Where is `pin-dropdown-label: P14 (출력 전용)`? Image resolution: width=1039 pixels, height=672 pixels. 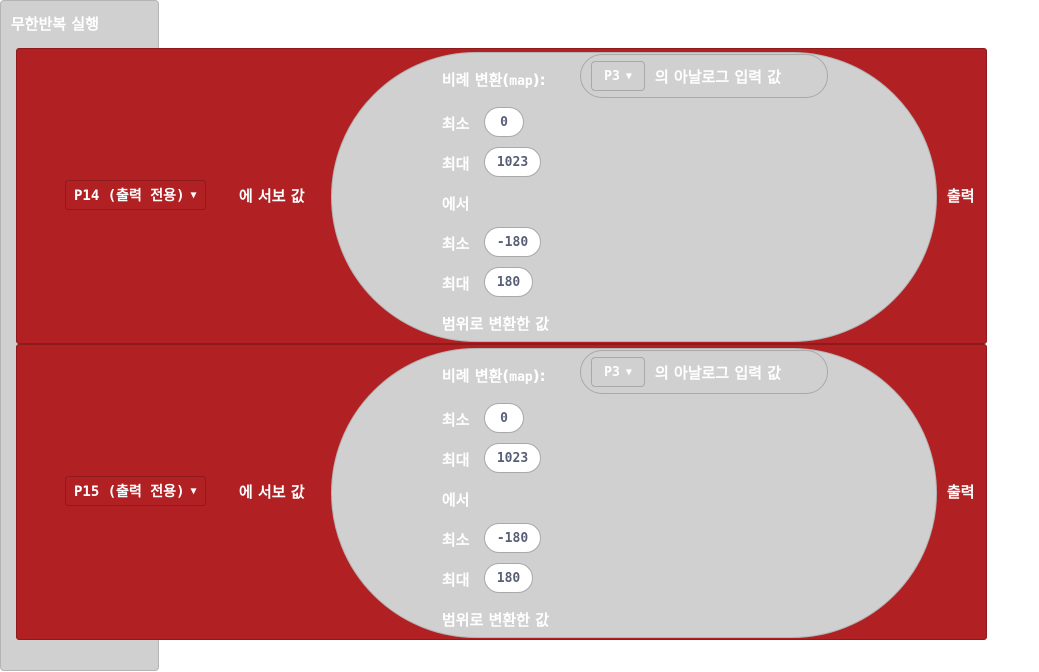
pin-dropdown-label: P14 (출력 전용) is located at coordinates (129, 196).